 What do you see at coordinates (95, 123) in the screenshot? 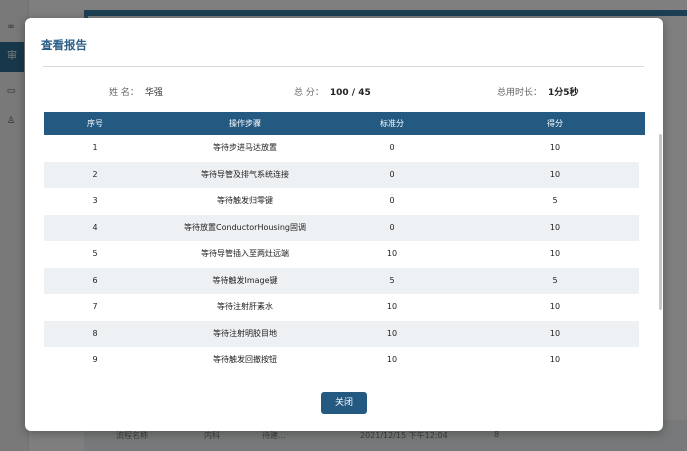
I see `header-no: 序号` at bounding box center [95, 123].